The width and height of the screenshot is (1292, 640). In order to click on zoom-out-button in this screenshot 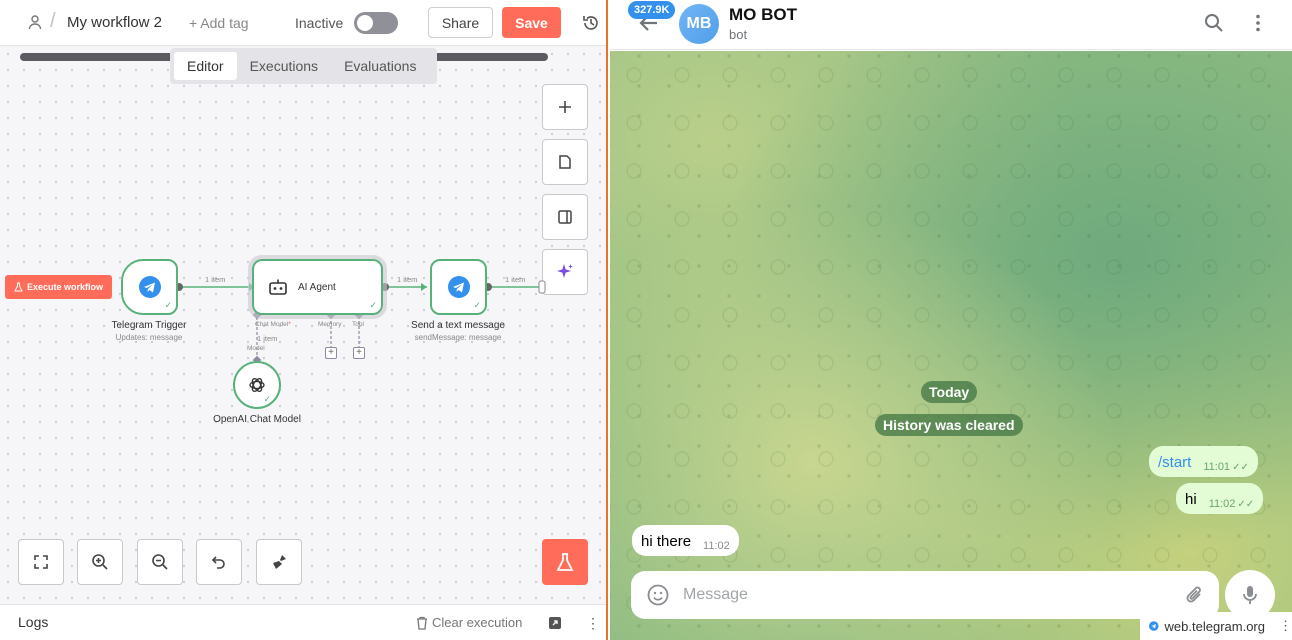, I will do `click(160, 562)`.